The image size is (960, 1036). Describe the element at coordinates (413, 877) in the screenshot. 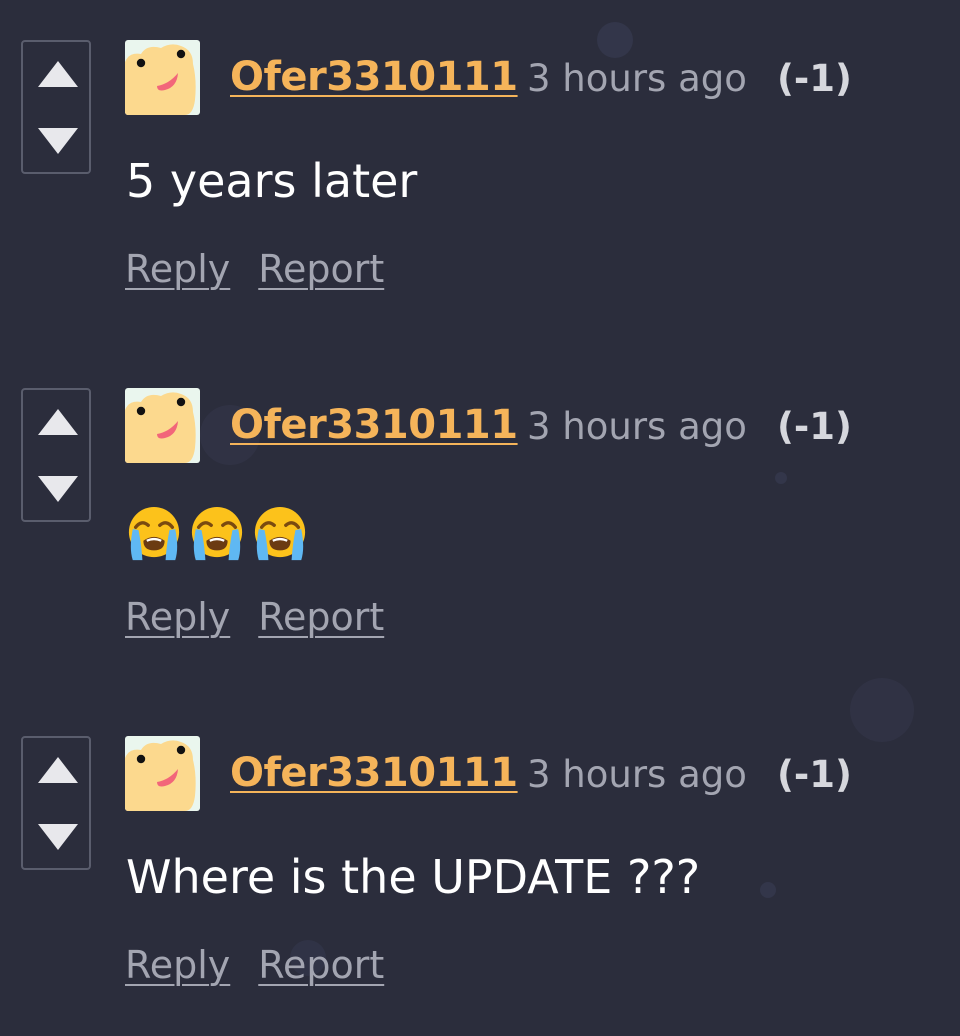

I see `comment-body: Where is the UPDATE ???` at that location.